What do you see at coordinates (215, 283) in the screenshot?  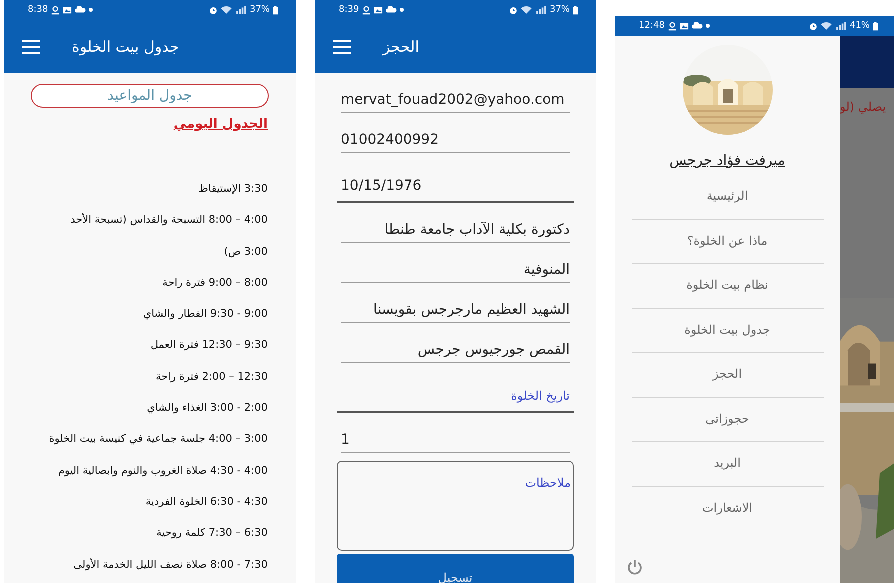 I see `schedule-entry: 8:00 – 9:00 فترة راحة` at bounding box center [215, 283].